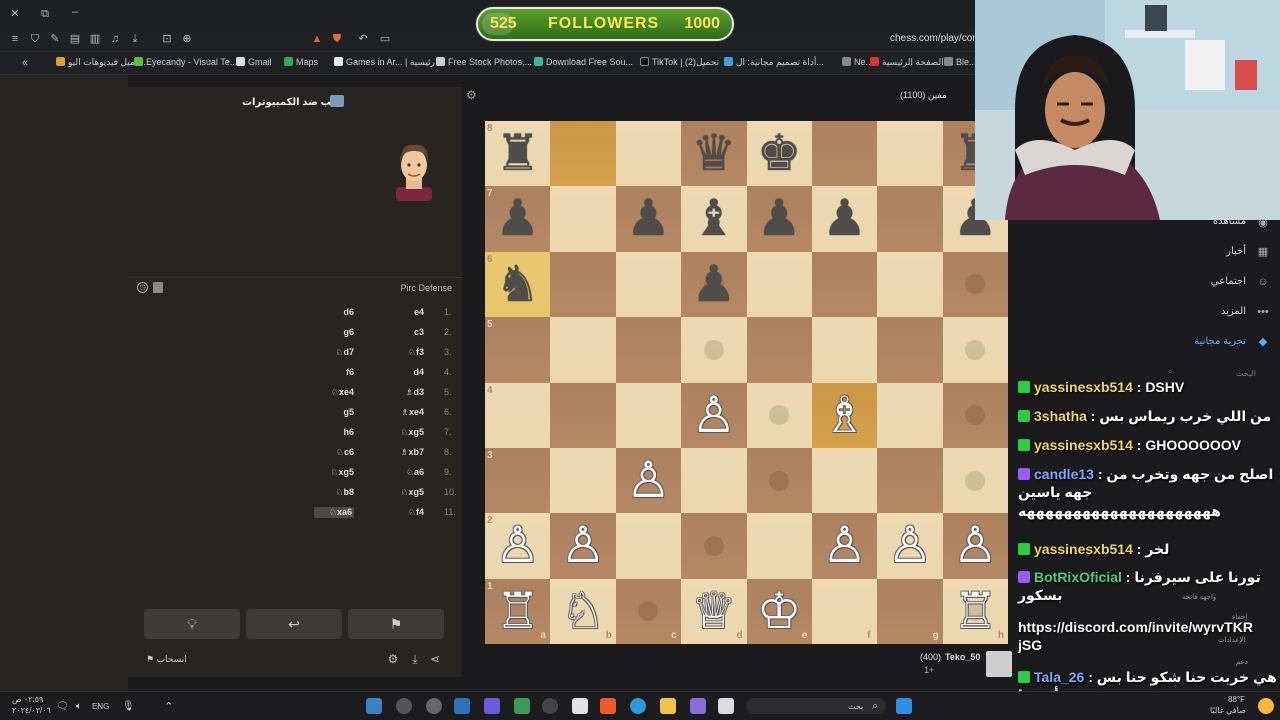 Image resolution: width=1280 pixels, height=720 pixels. I want to click on square-g7, so click(910, 219).